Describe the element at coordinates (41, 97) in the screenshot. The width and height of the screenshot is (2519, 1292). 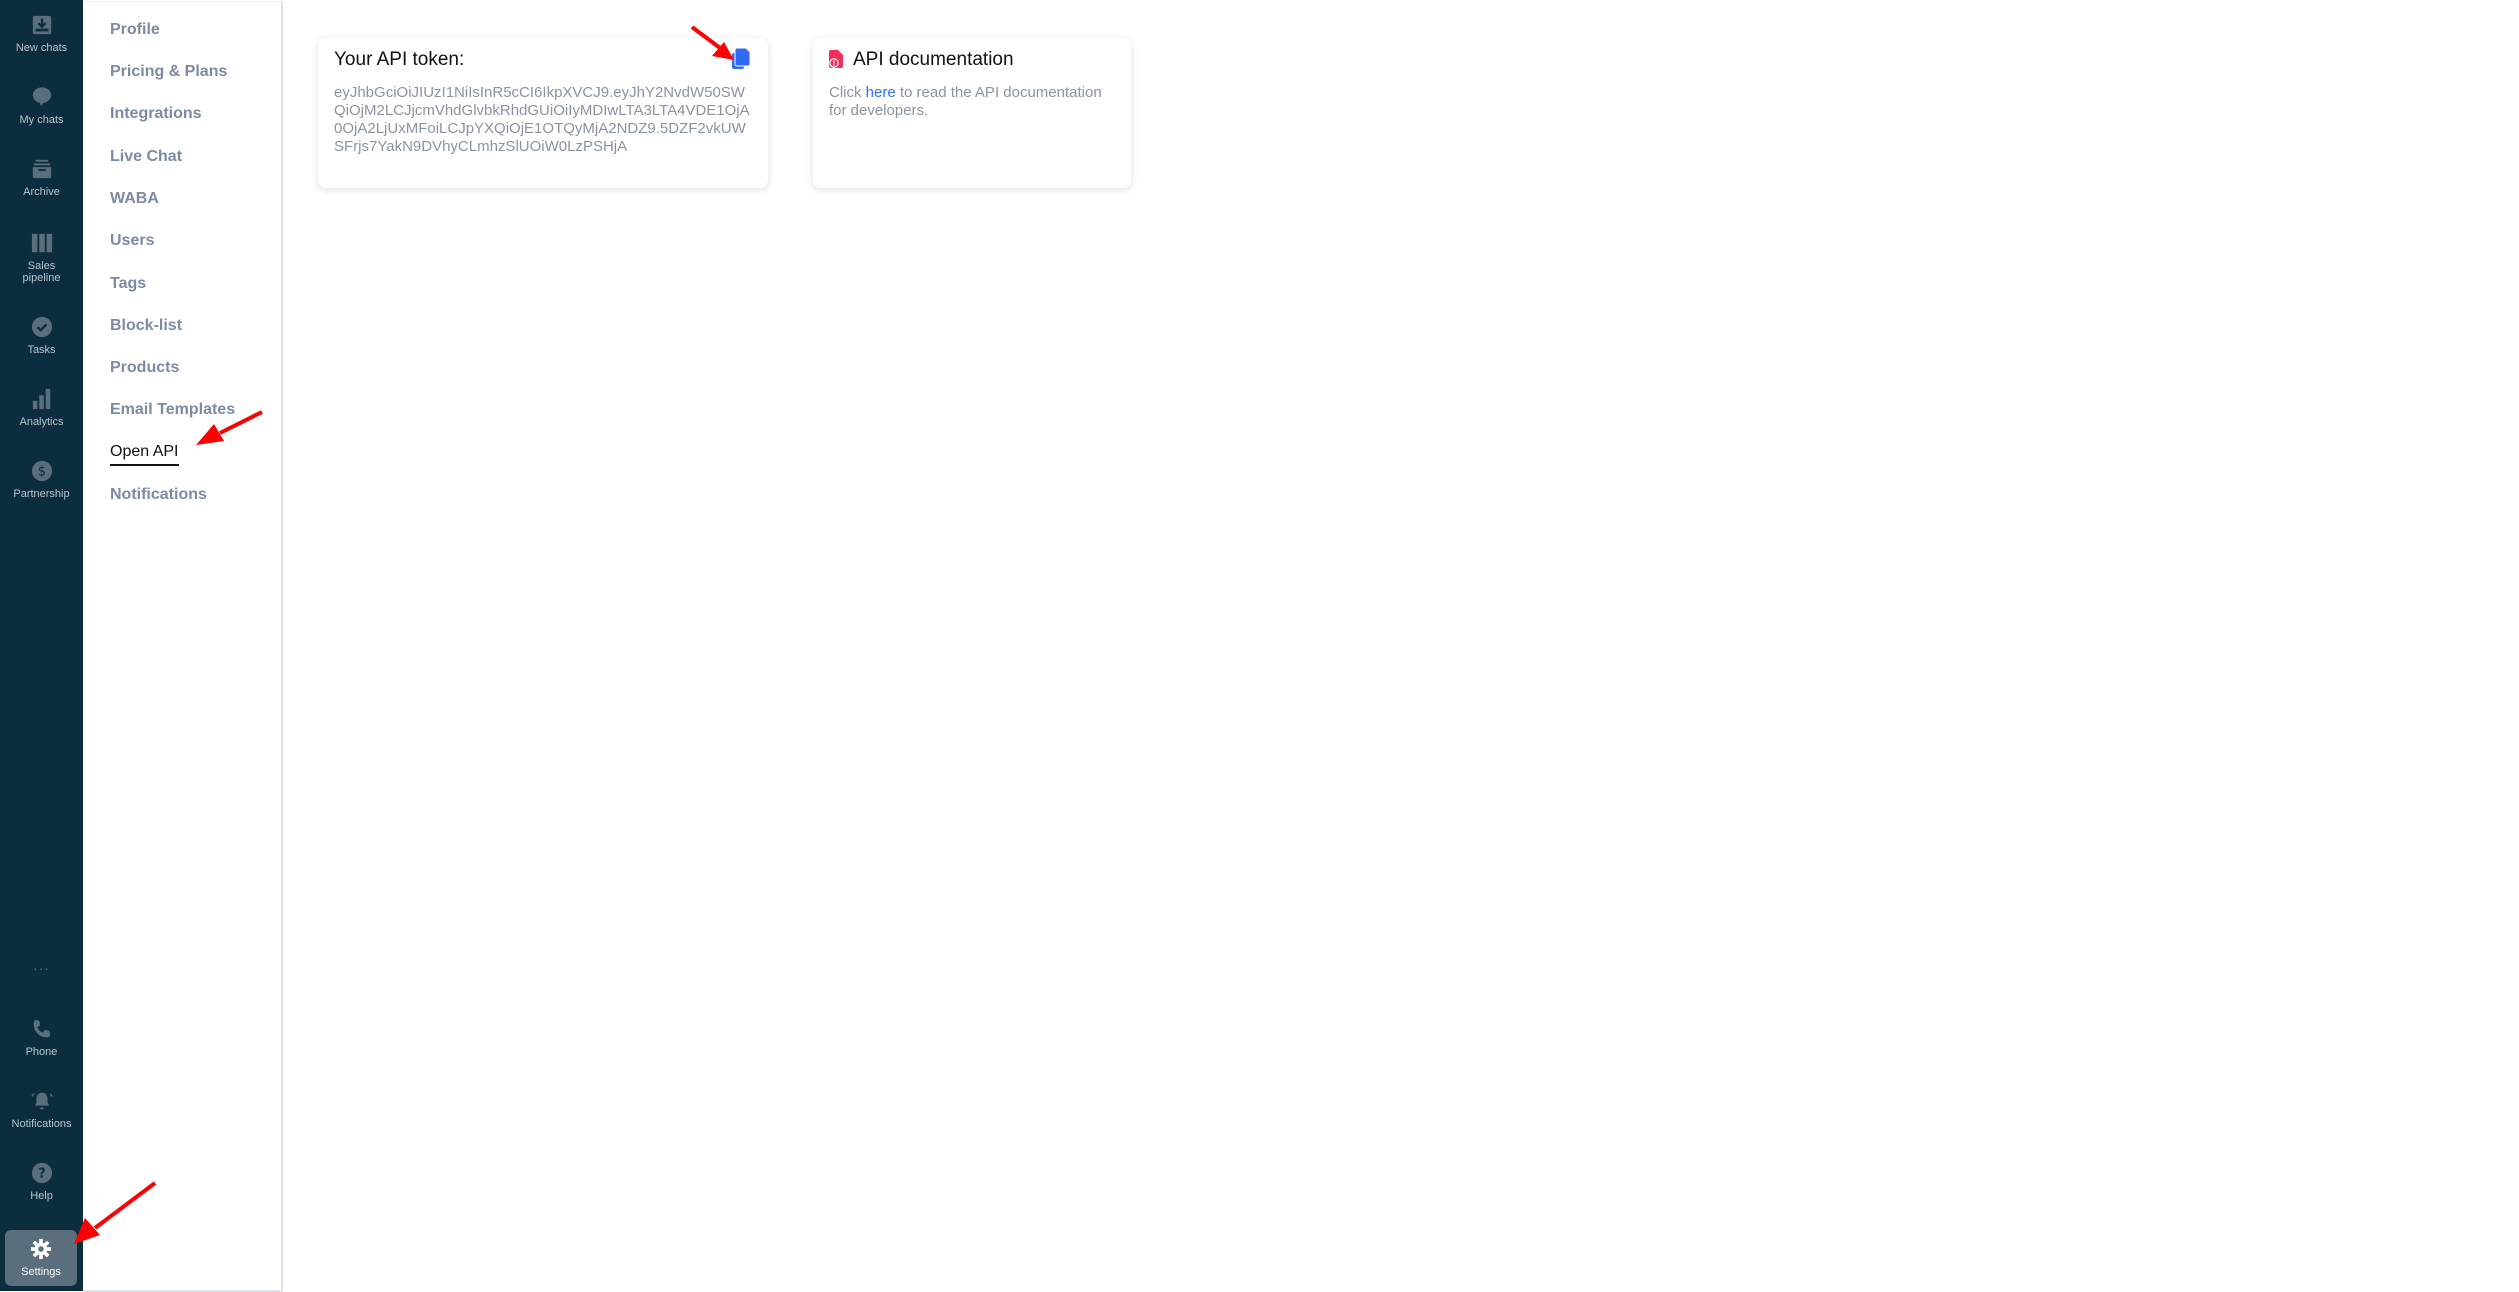
I see `chat-bubble-icon` at that location.